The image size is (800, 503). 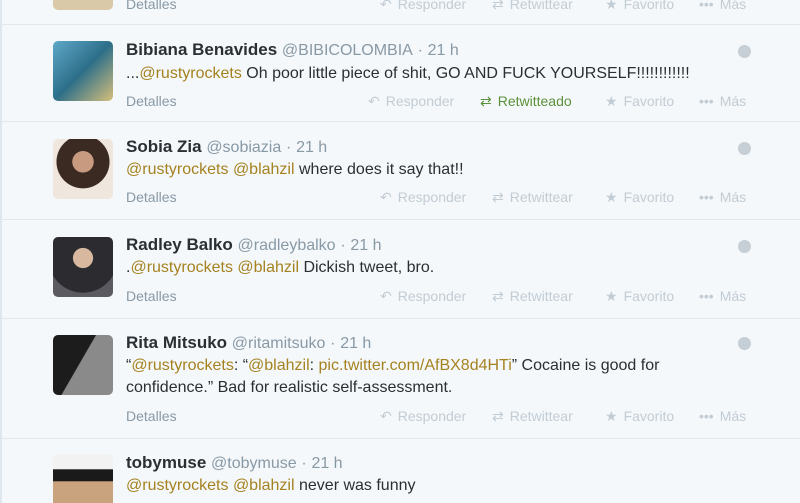 What do you see at coordinates (347, 50) in the screenshot?
I see `user-handle: @BIBICOLOMBIA` at bounding box center [347, 50].